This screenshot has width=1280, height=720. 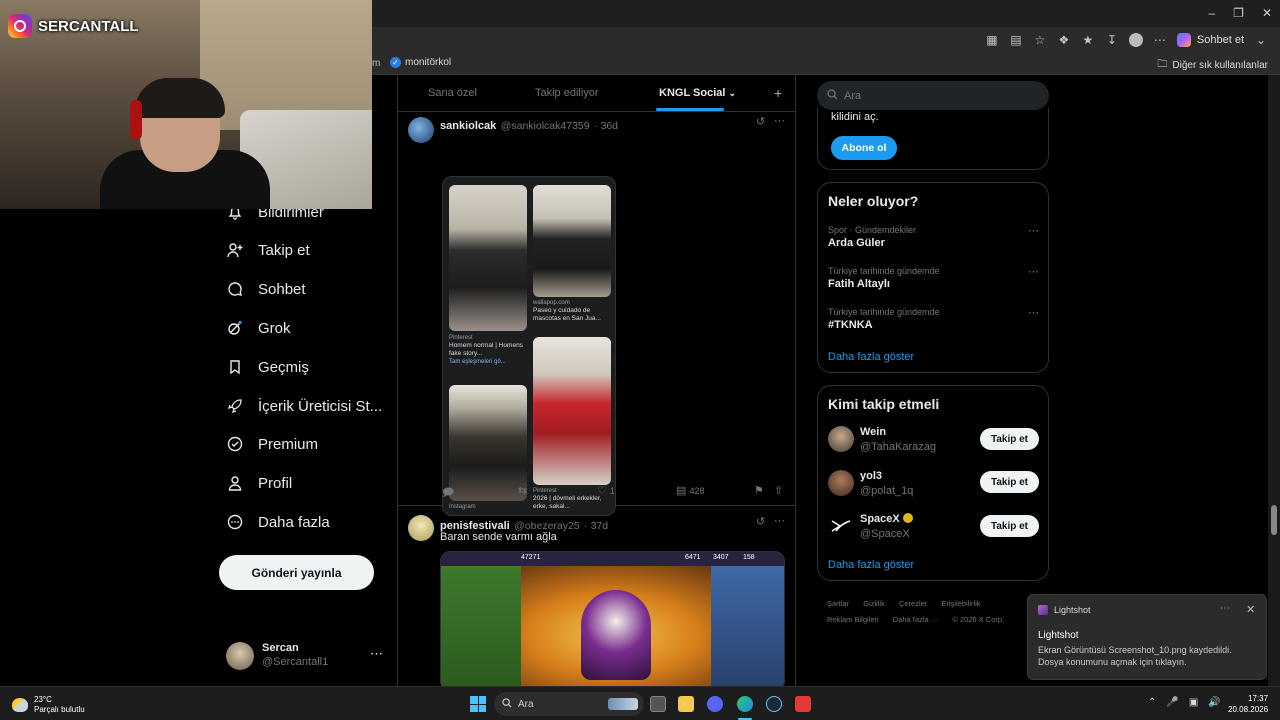 I want to click on nav-item-premium: Premium, so click(x=272, y=444).